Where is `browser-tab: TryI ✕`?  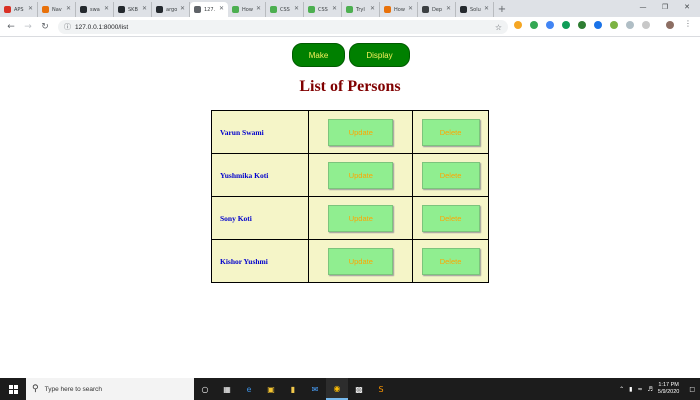
browser-tab: TryI ✕ is located at coordinates (361, 9).